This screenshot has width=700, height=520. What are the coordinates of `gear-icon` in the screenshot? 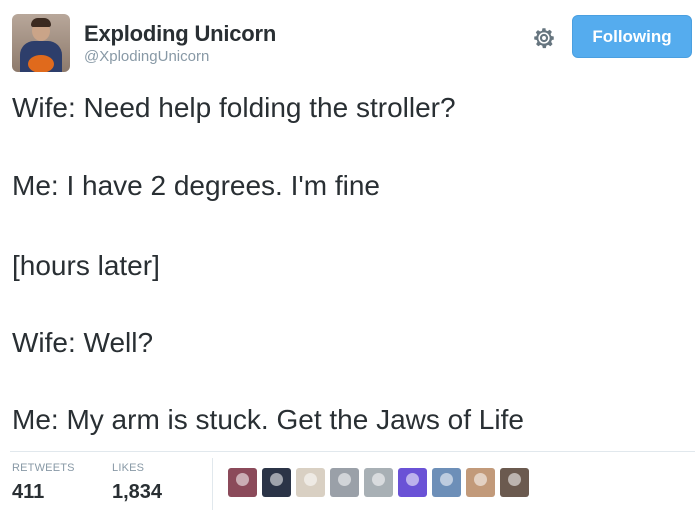 It's located at (544, 38).